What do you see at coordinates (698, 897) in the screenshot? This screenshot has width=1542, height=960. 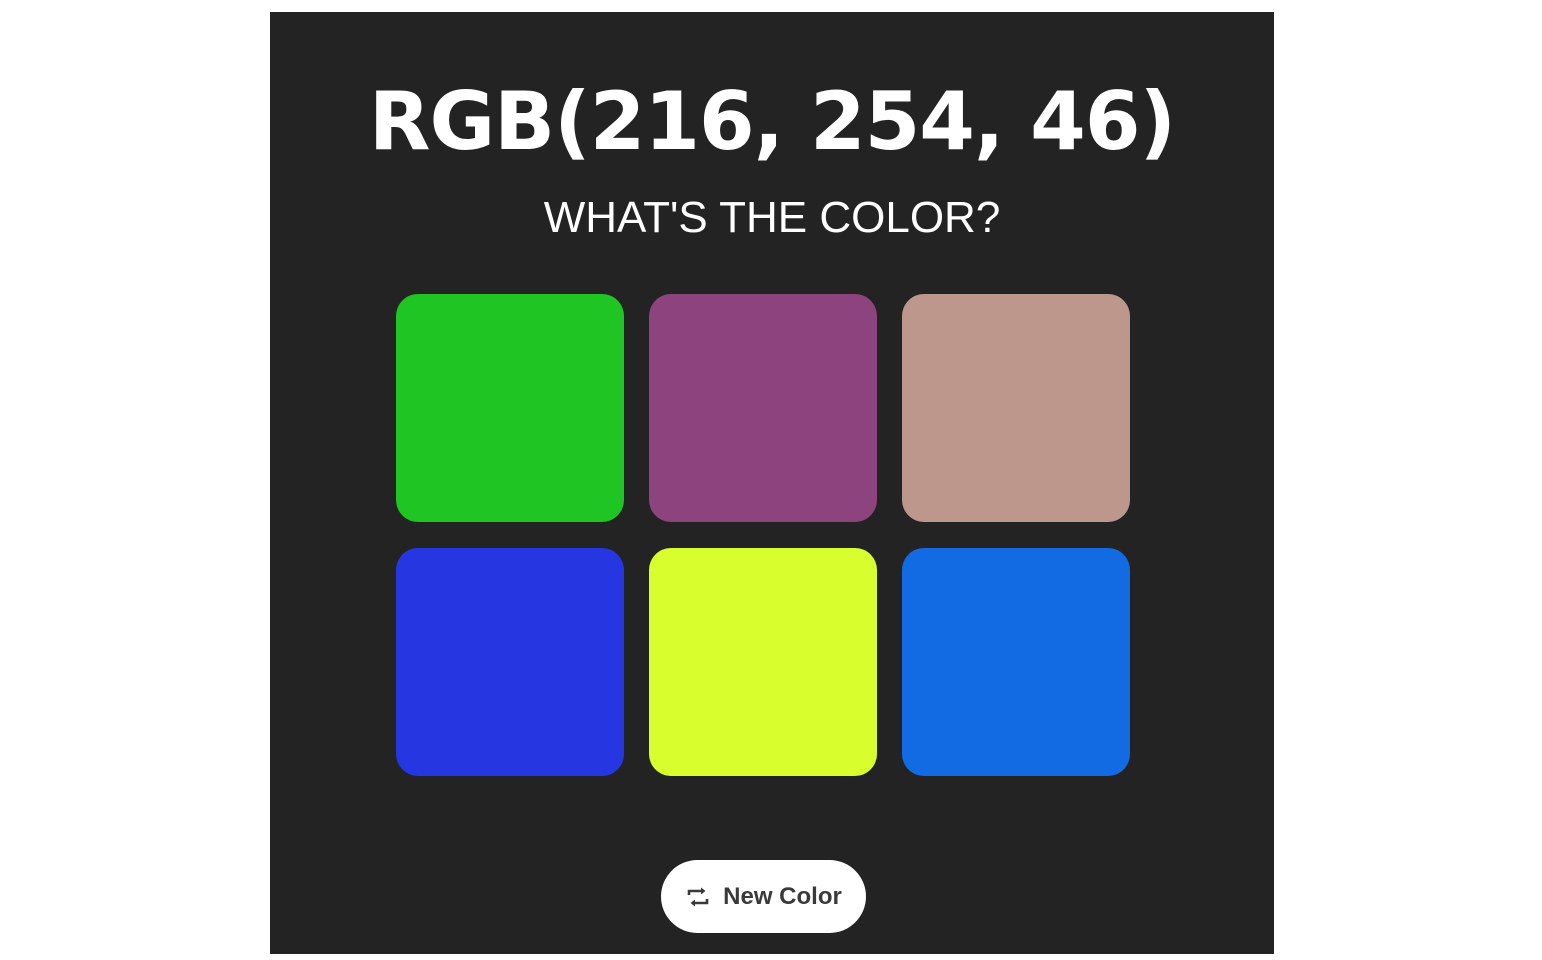 I see `repeat-icon` at bounding box center [698, 897].